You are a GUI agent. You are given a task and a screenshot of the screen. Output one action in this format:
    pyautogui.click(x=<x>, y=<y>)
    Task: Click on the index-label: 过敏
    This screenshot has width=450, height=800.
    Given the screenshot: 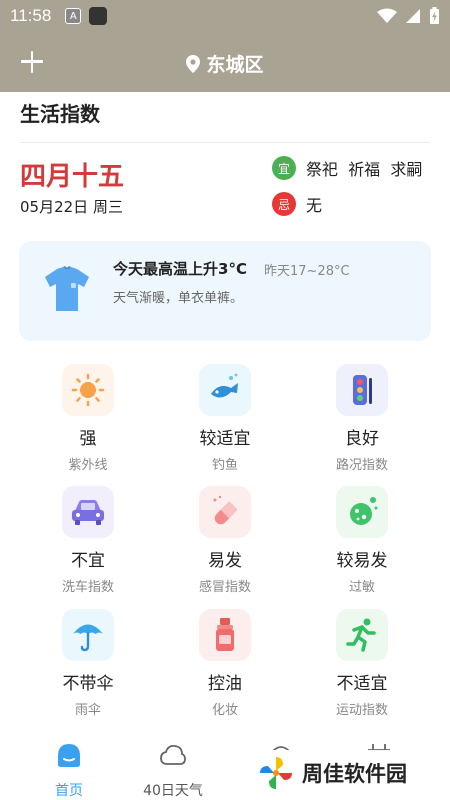 What is the action you would take?
    pyautogui.click(x=361, y=587)
    